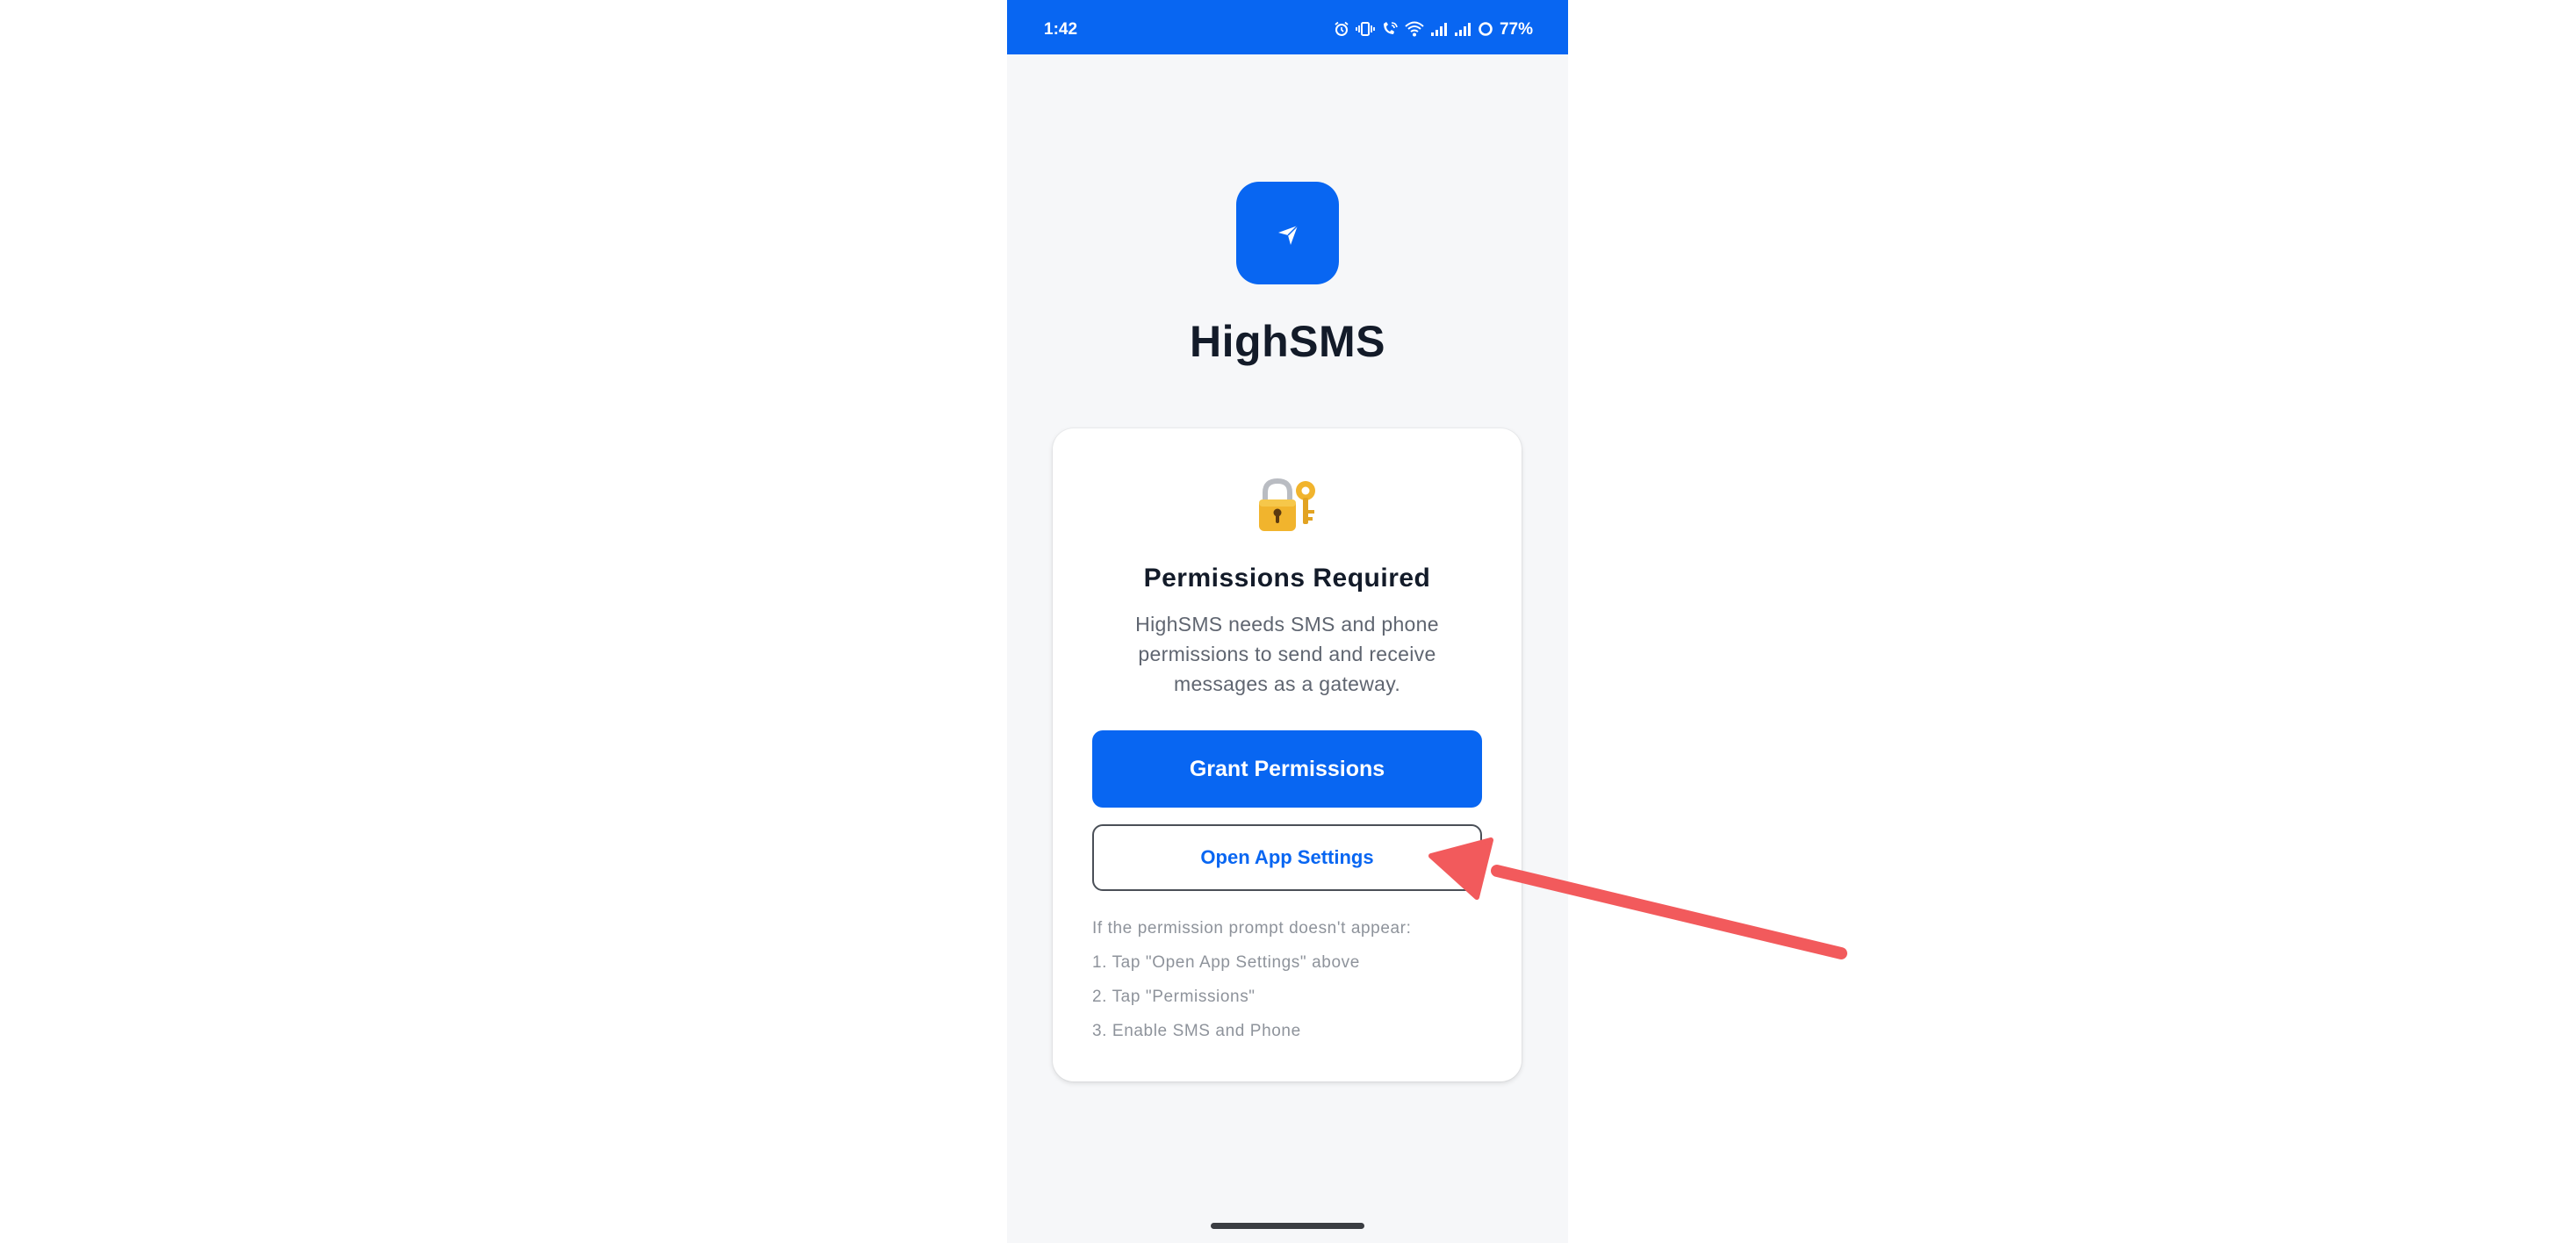  Describe the element at coordinates (1287, 504) in the screenshot. I see `lock-with-key-icon` at that location.